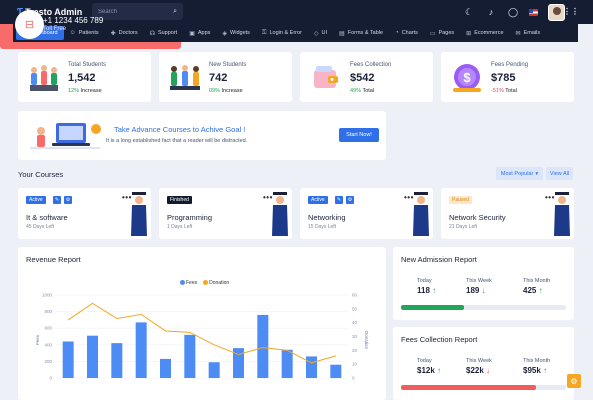 The height and width of the screenshot is (400, 593). I want to click on nav-forms-table: ▤ Forms & Table, so click(361, 33).